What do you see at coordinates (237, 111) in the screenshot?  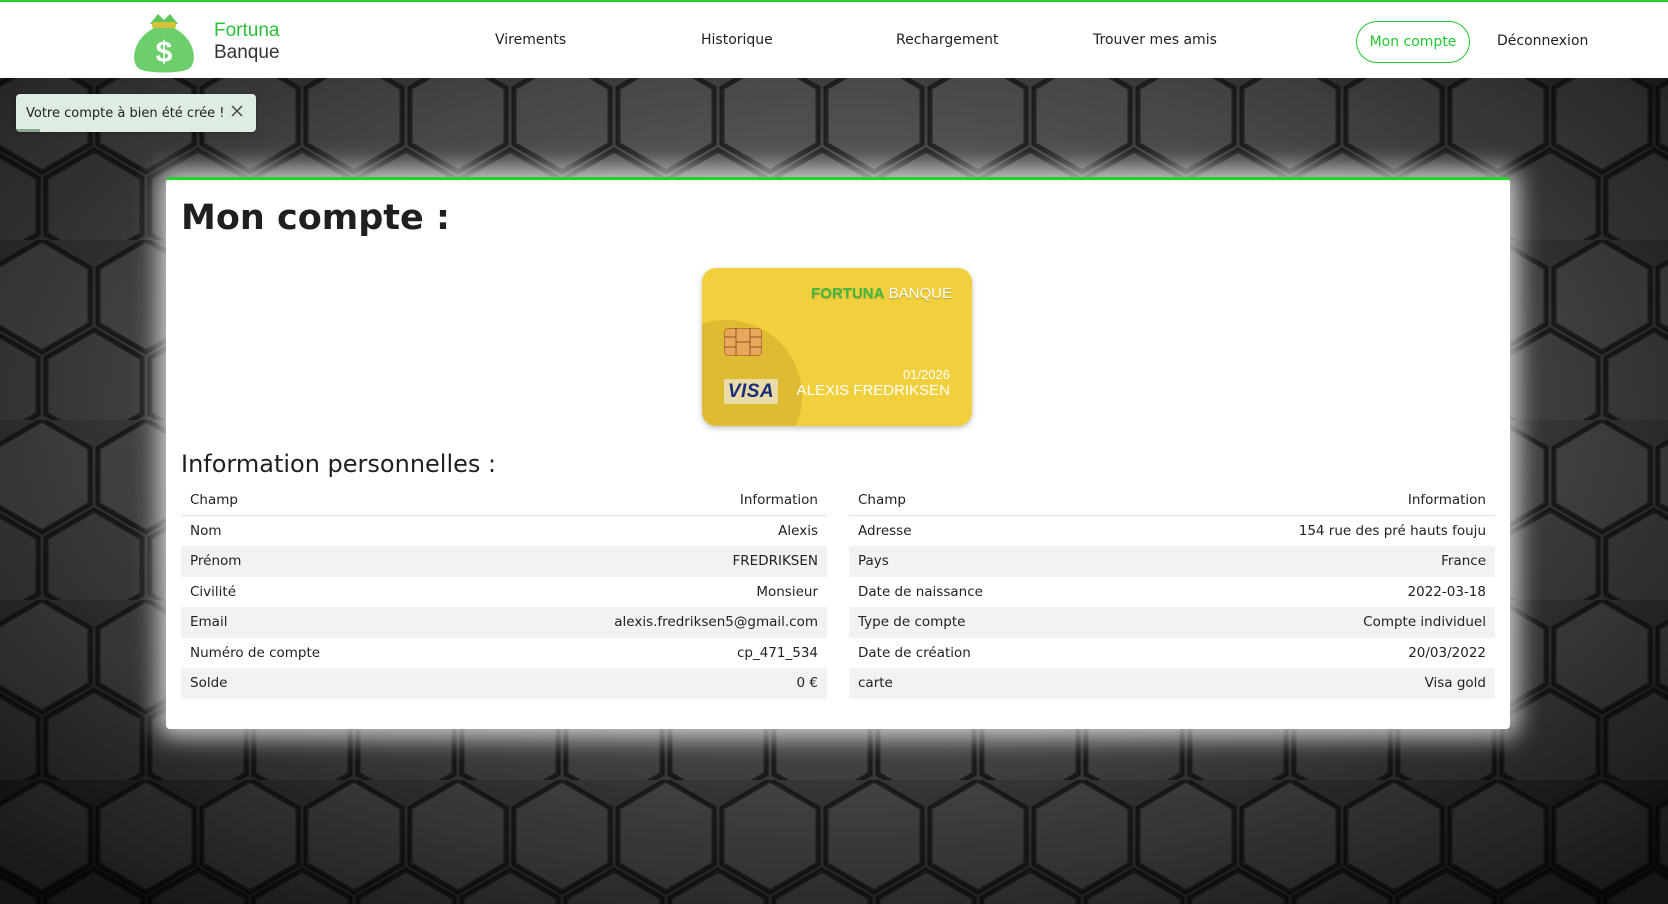 I see `close-icon` at bounding box center [237, 111].